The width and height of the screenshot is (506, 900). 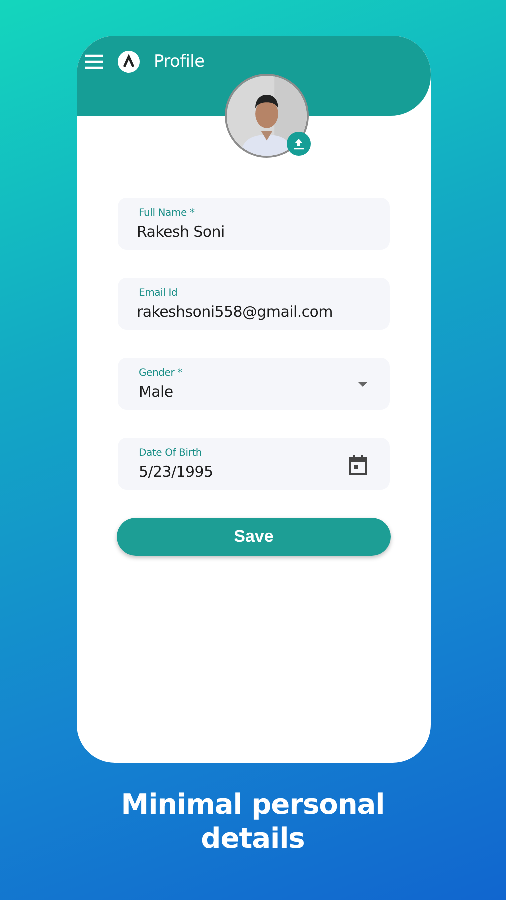 What do you see at coordinates (253, 822) in the screenshot?
I see `caption: Minimal personal details` at bounding box center [253, 822].